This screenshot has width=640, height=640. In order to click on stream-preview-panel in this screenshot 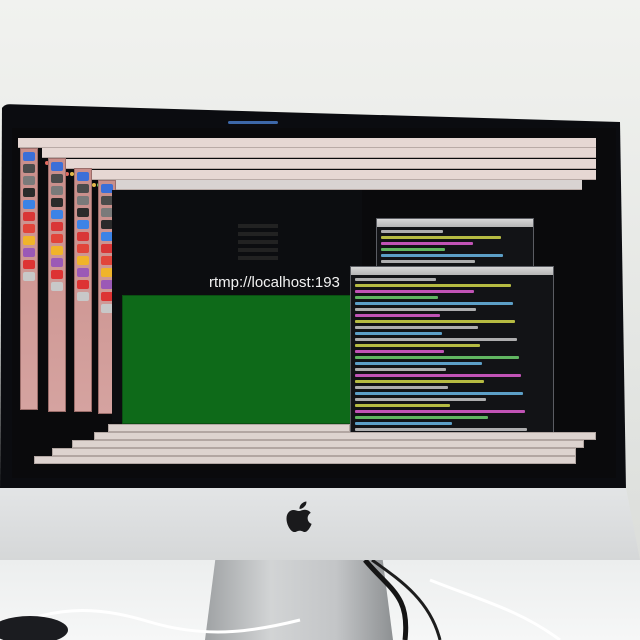, I will do `click(245, 359)`.